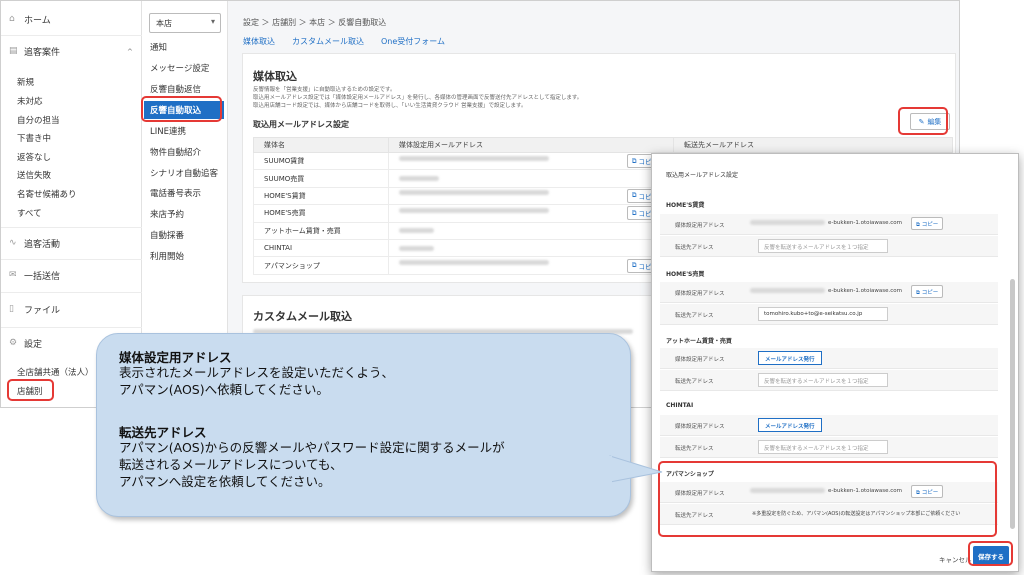  What do you see at coordinates (301, 124) in the screenshot?
I see `section-title: 取込用メールアドレス設定` at bounding box center [301, 124].